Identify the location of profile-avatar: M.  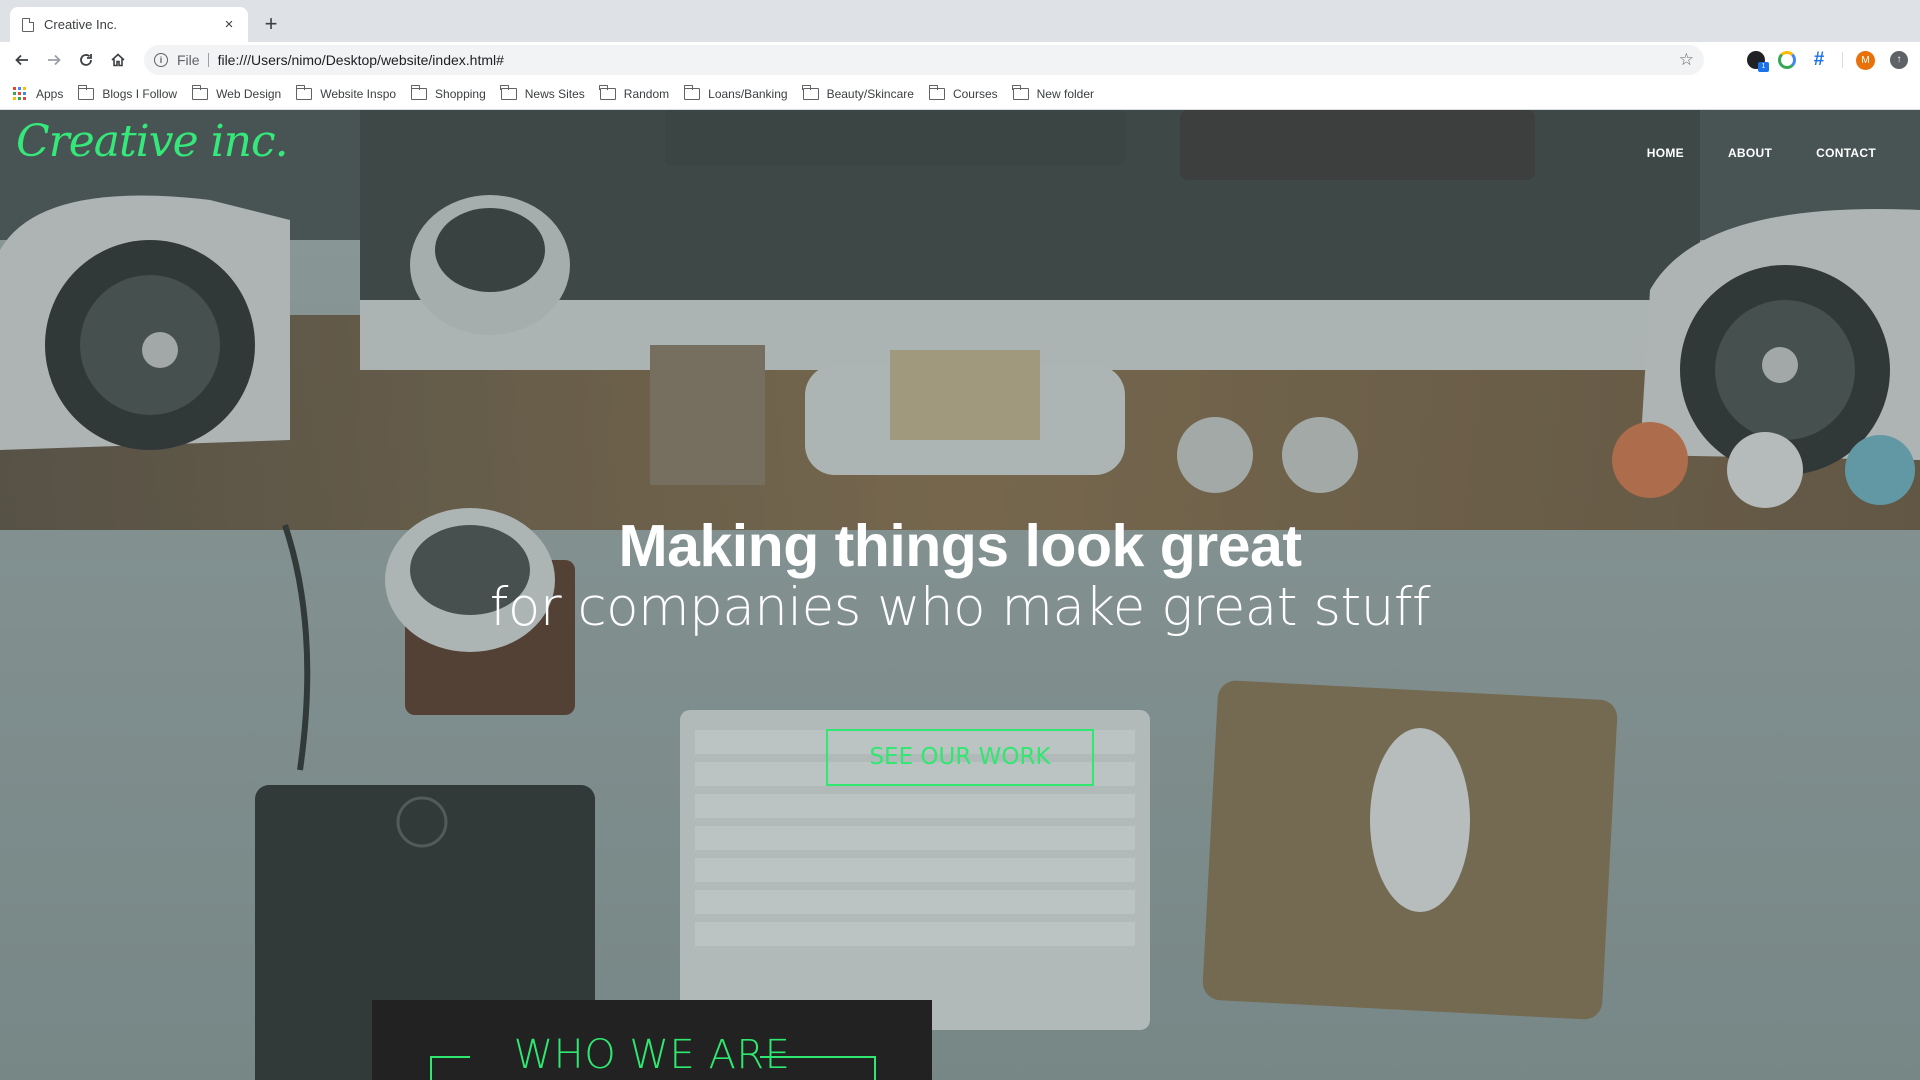
(1865, 60).